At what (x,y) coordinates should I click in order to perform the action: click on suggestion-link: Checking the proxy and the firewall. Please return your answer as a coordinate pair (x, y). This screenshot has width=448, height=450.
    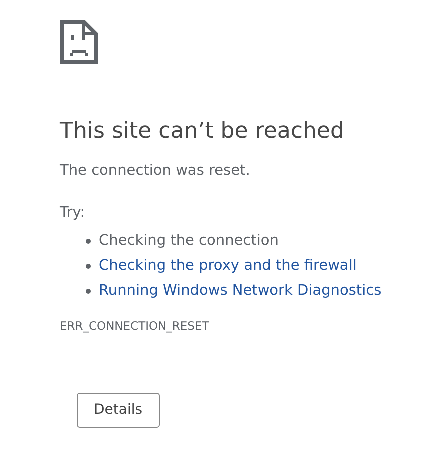
    Looking at the image, I should click on (228, 267).